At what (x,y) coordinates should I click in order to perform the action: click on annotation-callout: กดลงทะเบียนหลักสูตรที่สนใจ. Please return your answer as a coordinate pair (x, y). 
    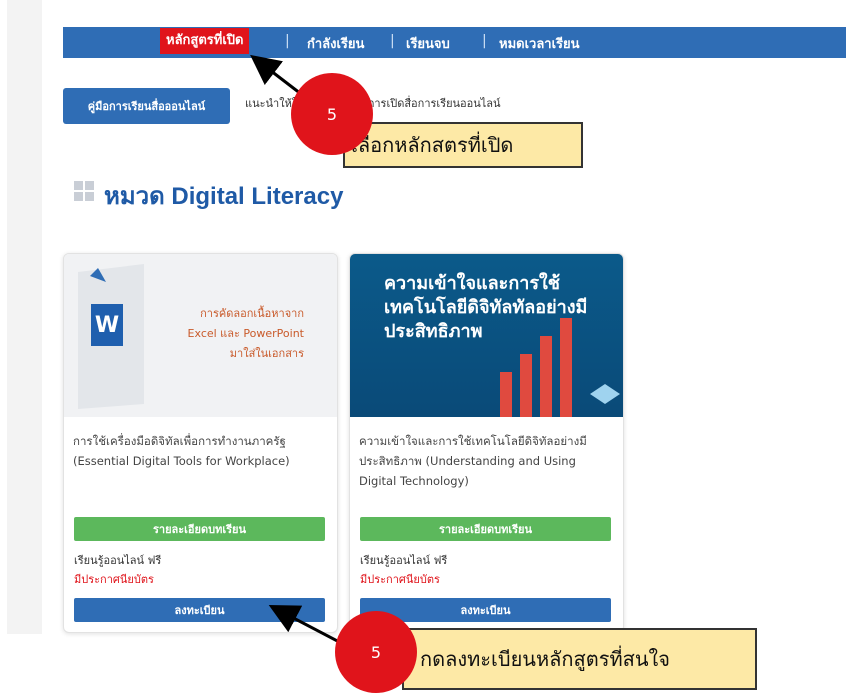
    Looking at the image, I should click on (579, 659).